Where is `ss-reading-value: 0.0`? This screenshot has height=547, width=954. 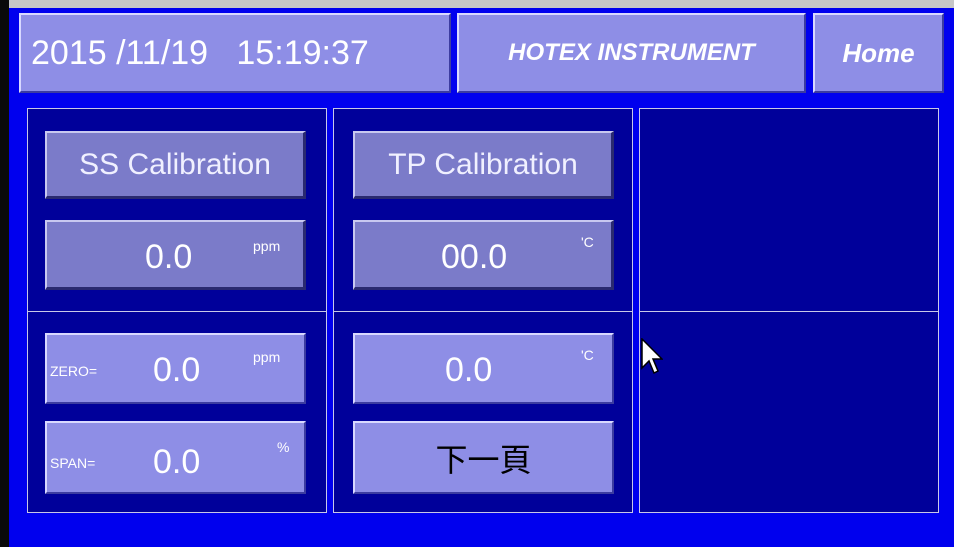
ss-reading-value: 0.0 is located at coordinates (169, 257).